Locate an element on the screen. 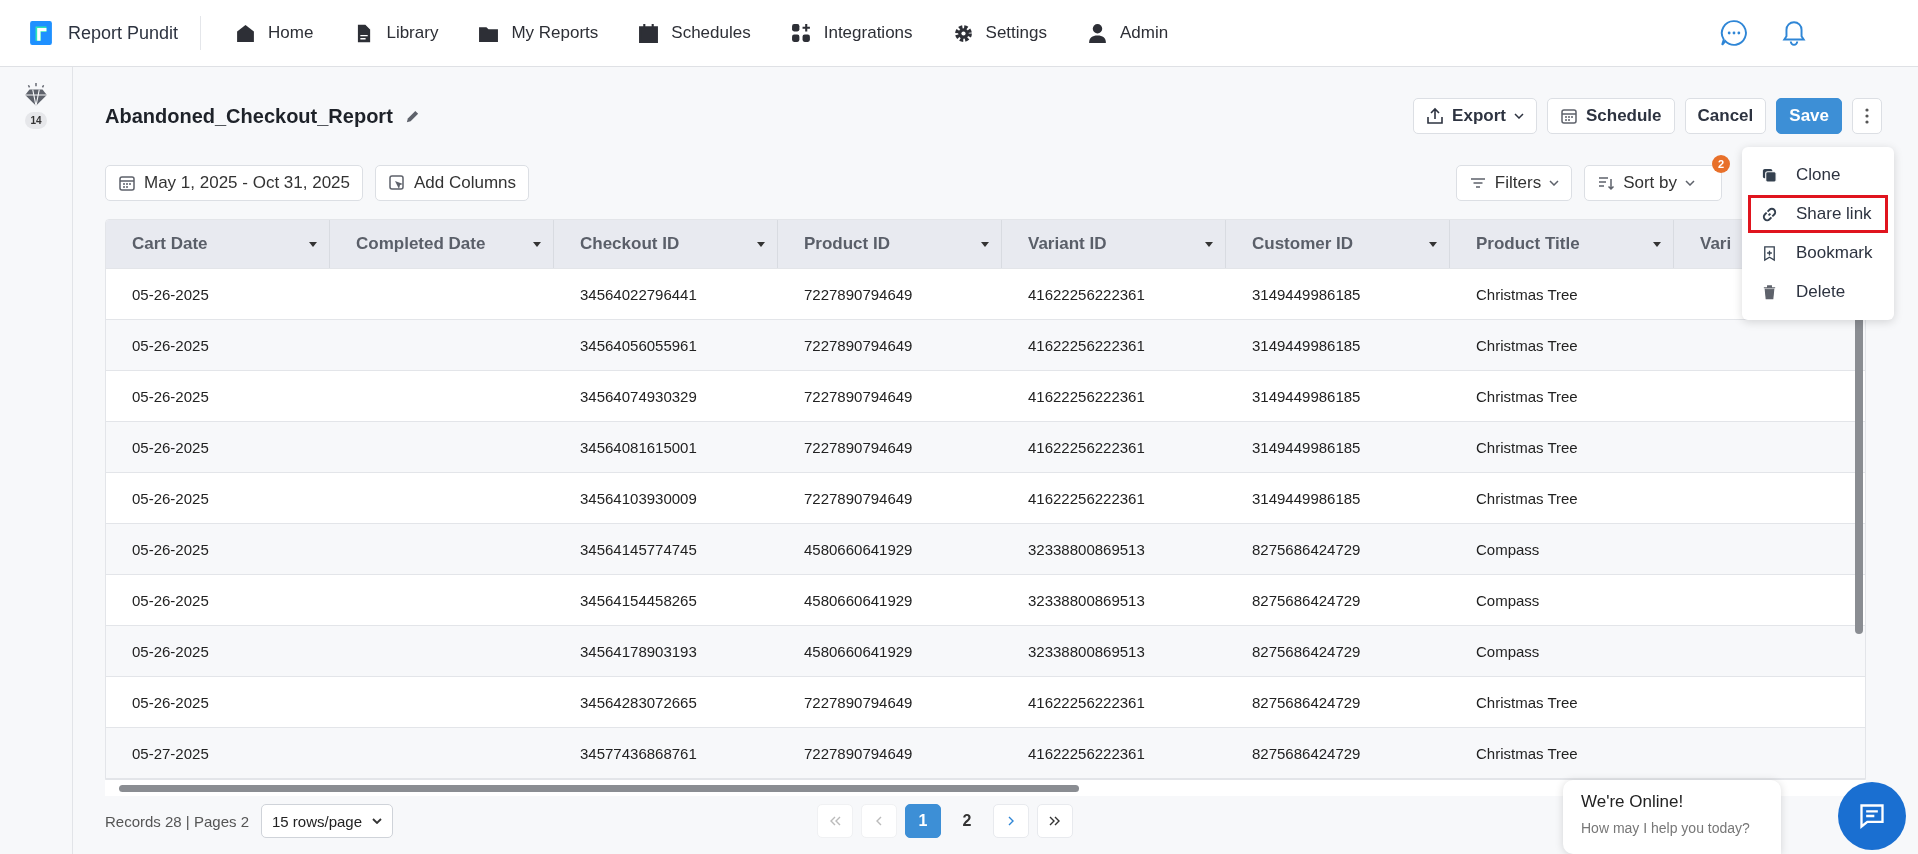  column-header: Variant ID is located at coordinates (1114, 244).